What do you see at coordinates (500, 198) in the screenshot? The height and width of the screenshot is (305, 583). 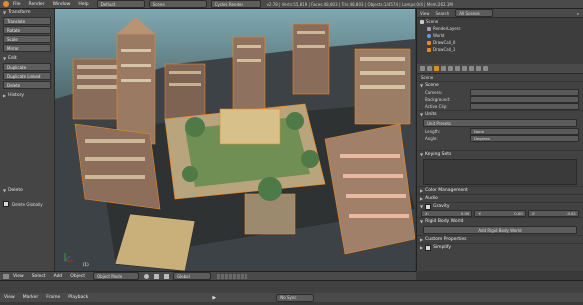 I see `audio-section-header: ▶ Audio` at bounding box center [500, 198].